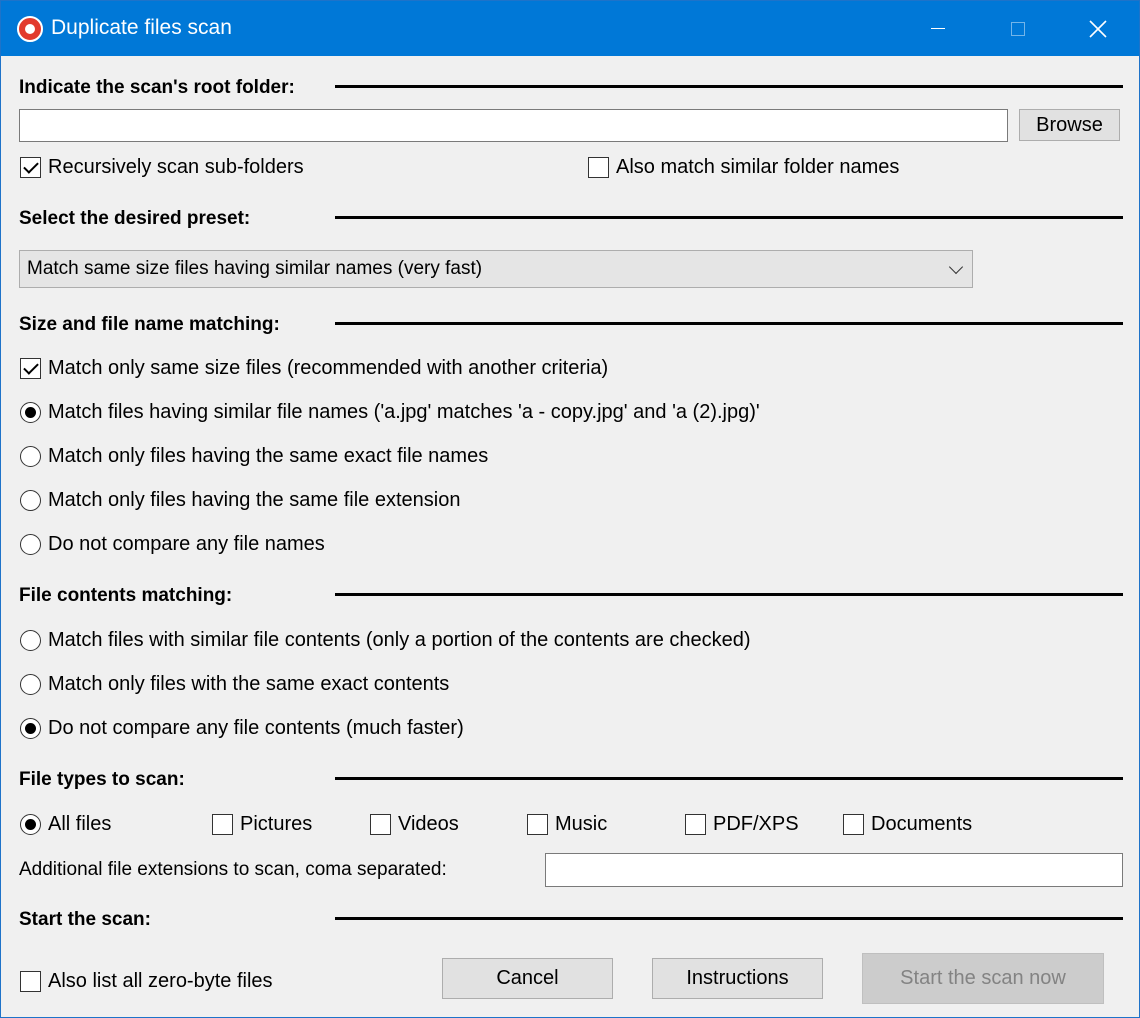  Describe the element at coordinates (157, 87) in the screenshot. I see `root-folder-heading: Indicate the scan's root folder:` at that location.